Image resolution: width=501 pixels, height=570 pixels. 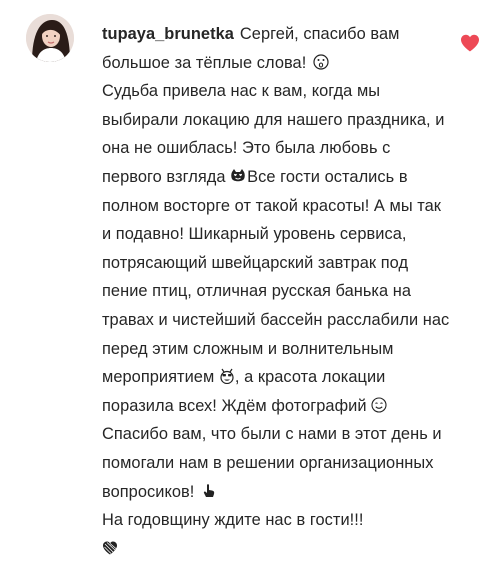 I want to click on pointing-hand-icon, so click(x=209, y=491).